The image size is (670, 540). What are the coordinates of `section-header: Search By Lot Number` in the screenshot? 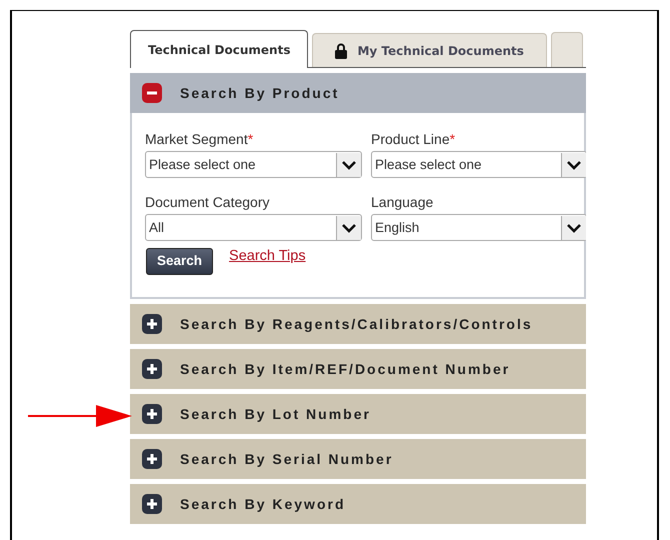 It's located at (358, 414).